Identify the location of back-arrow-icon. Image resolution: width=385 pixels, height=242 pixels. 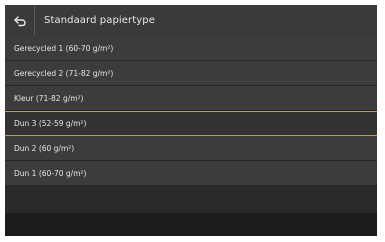
(20, 21).